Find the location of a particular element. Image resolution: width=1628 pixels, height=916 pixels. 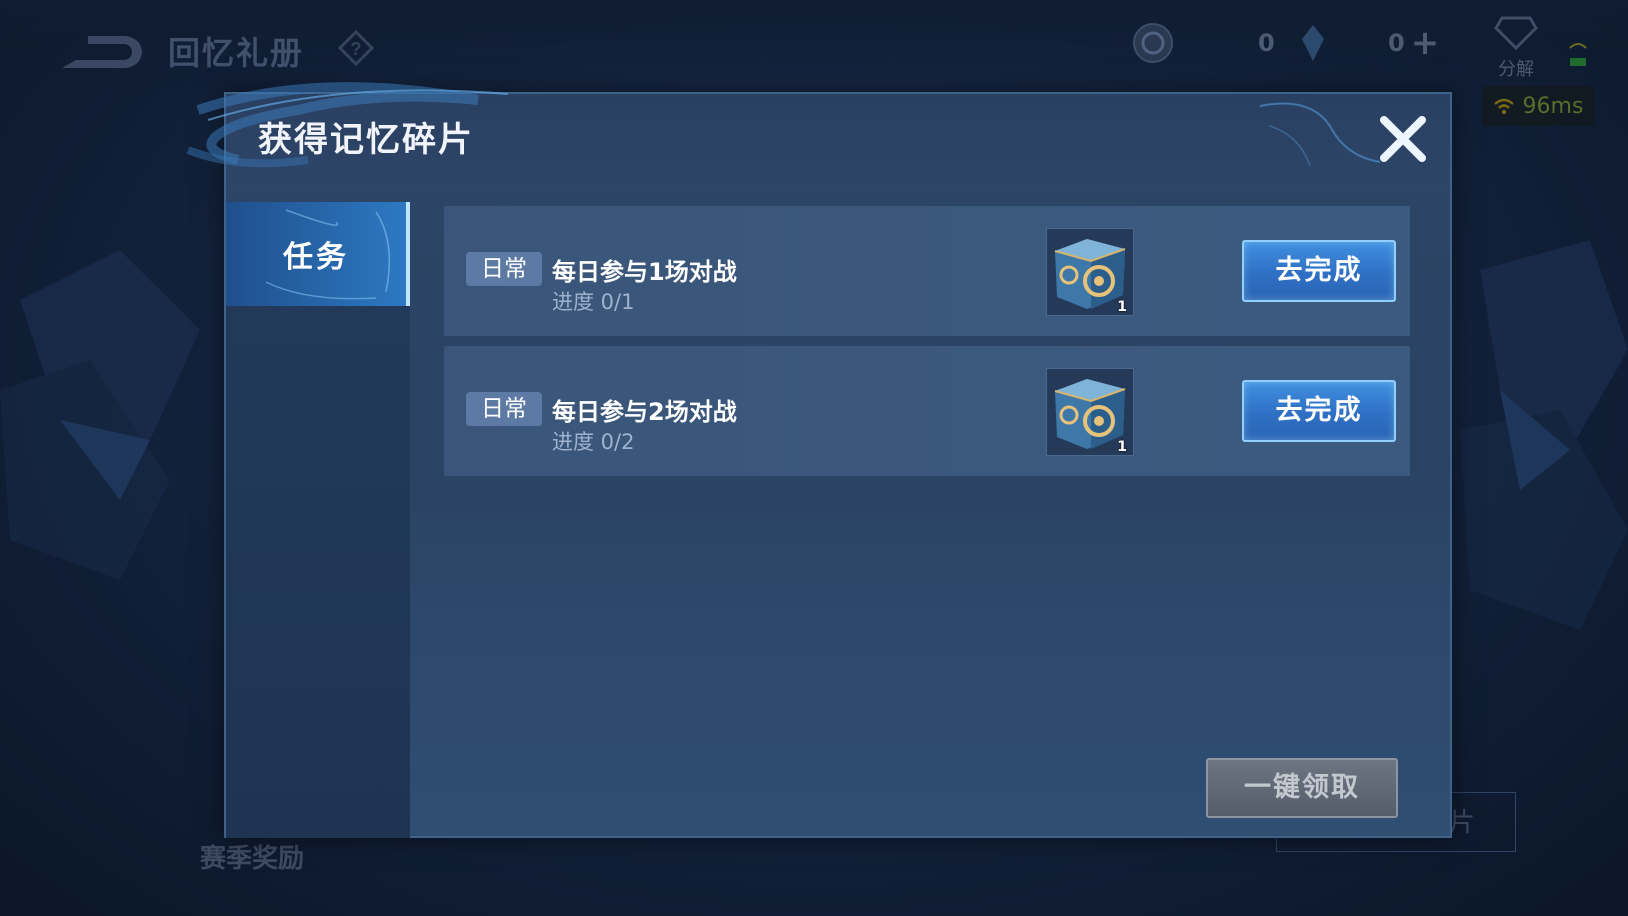

decompose-label: 分解 is located at coordinates (1516, 69).